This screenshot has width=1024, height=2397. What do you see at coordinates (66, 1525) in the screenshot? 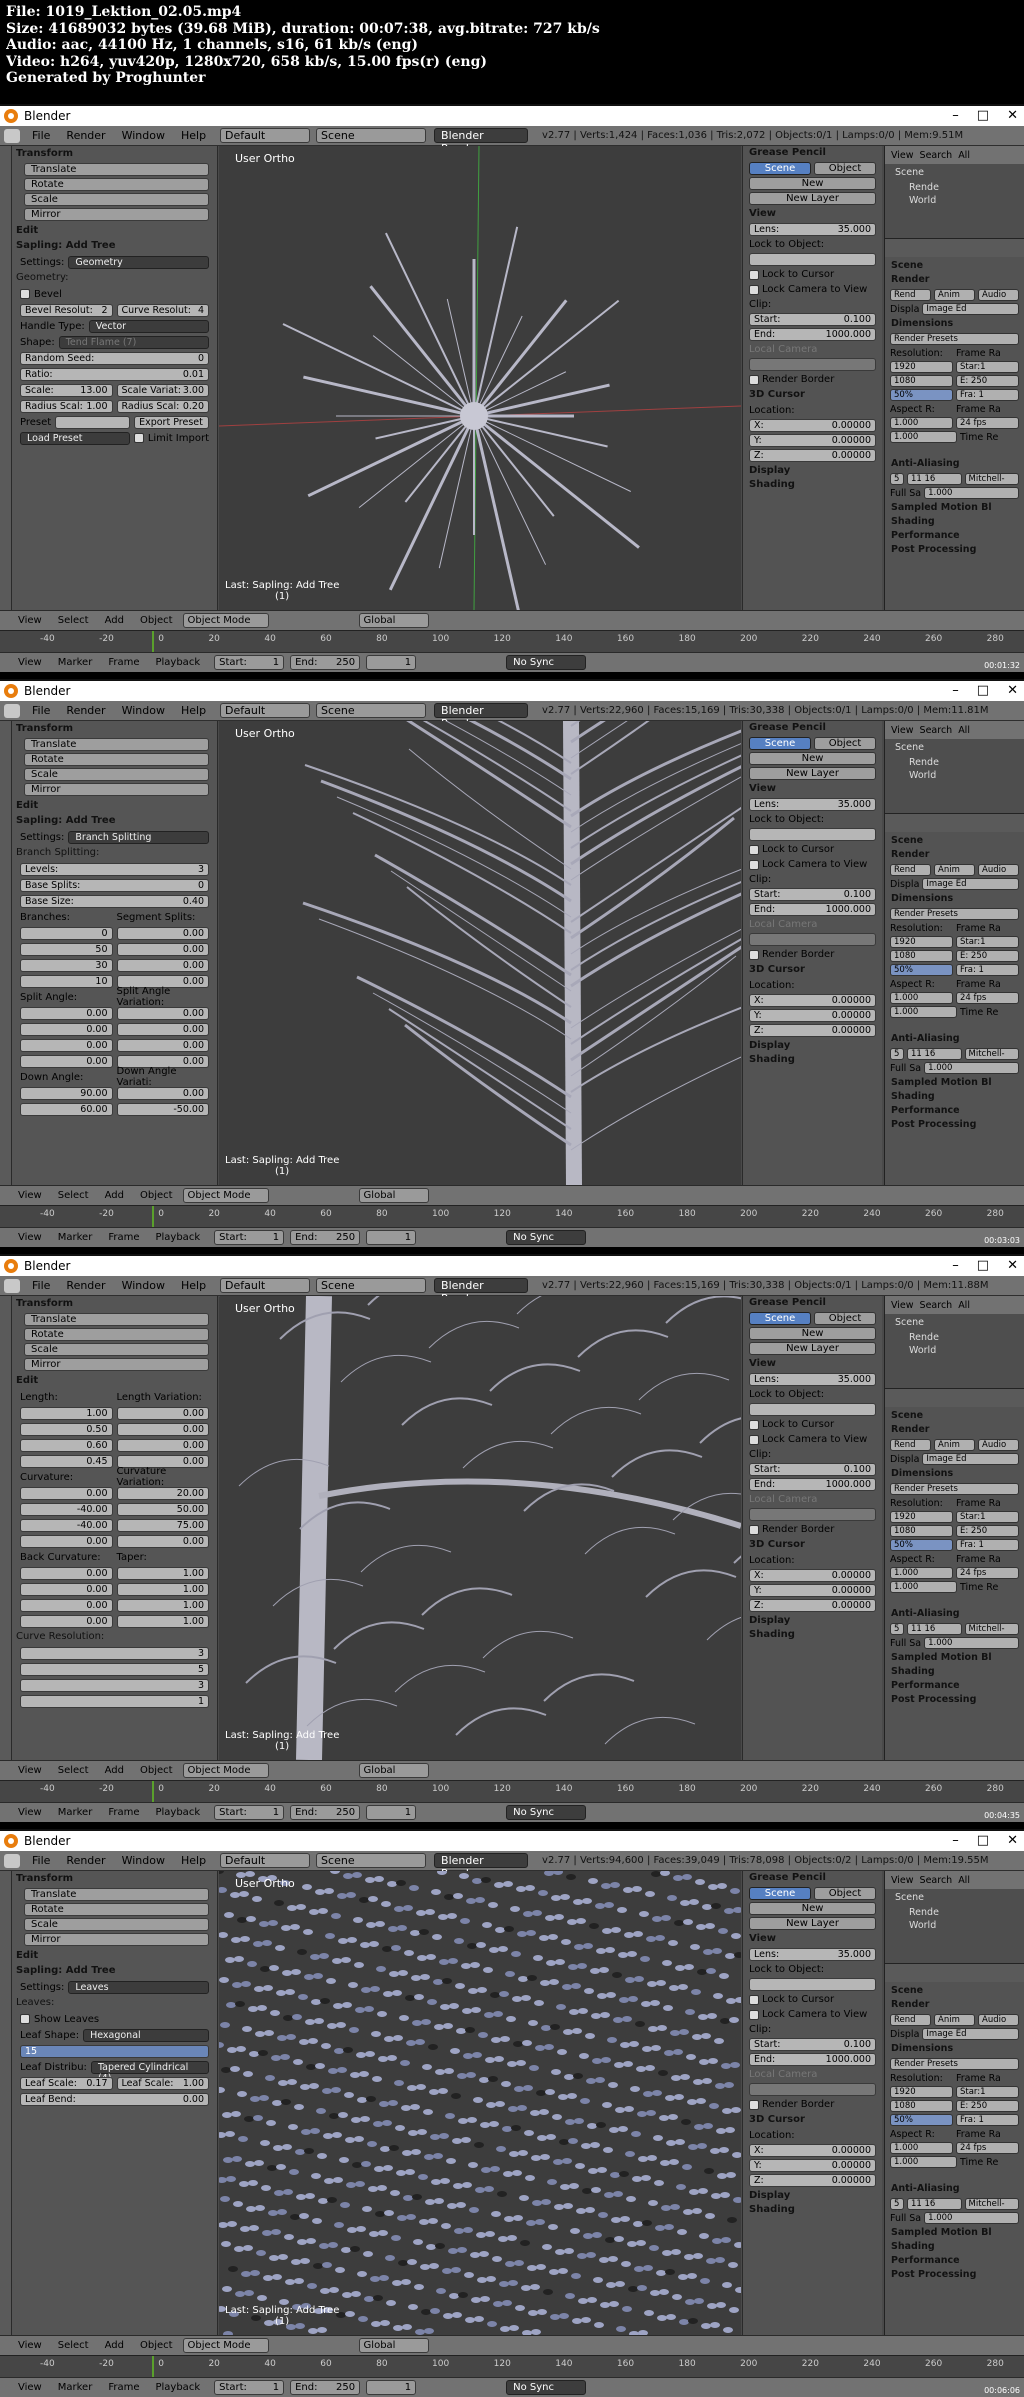
I see `num-field: -40.00` at bounding box center [66, 1525].